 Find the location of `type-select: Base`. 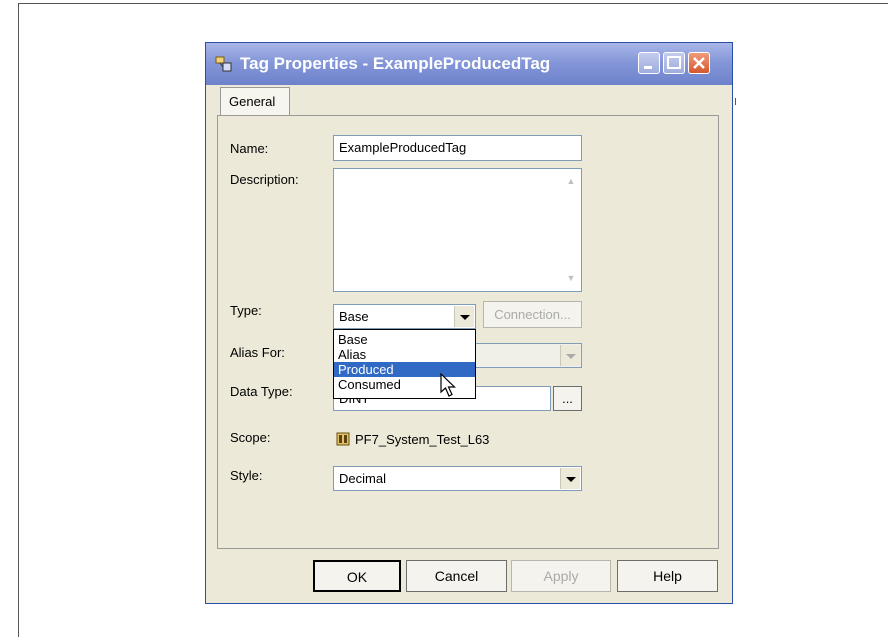

type-select: Base is located at coordinates (404, 316).